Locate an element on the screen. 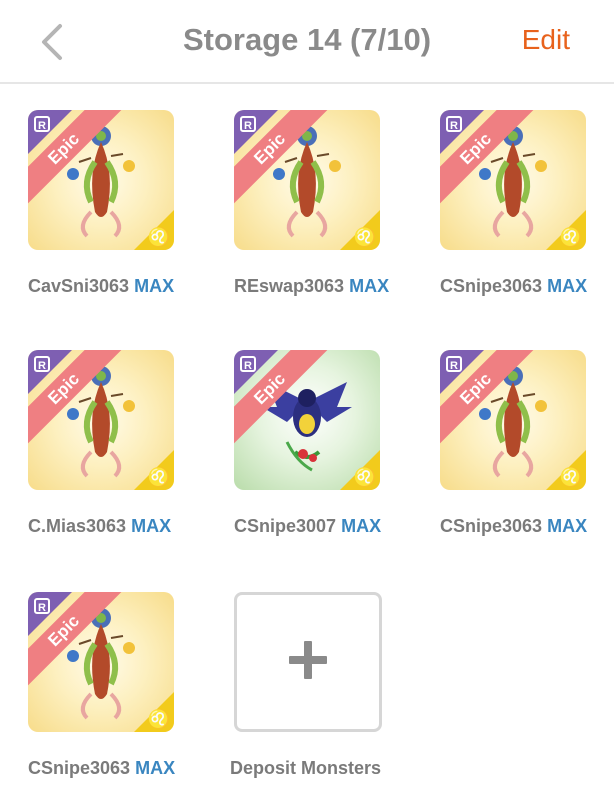 This screenshot has width=614, height=800. monster-name: REswap3063 is located at coordinates (289, 286).